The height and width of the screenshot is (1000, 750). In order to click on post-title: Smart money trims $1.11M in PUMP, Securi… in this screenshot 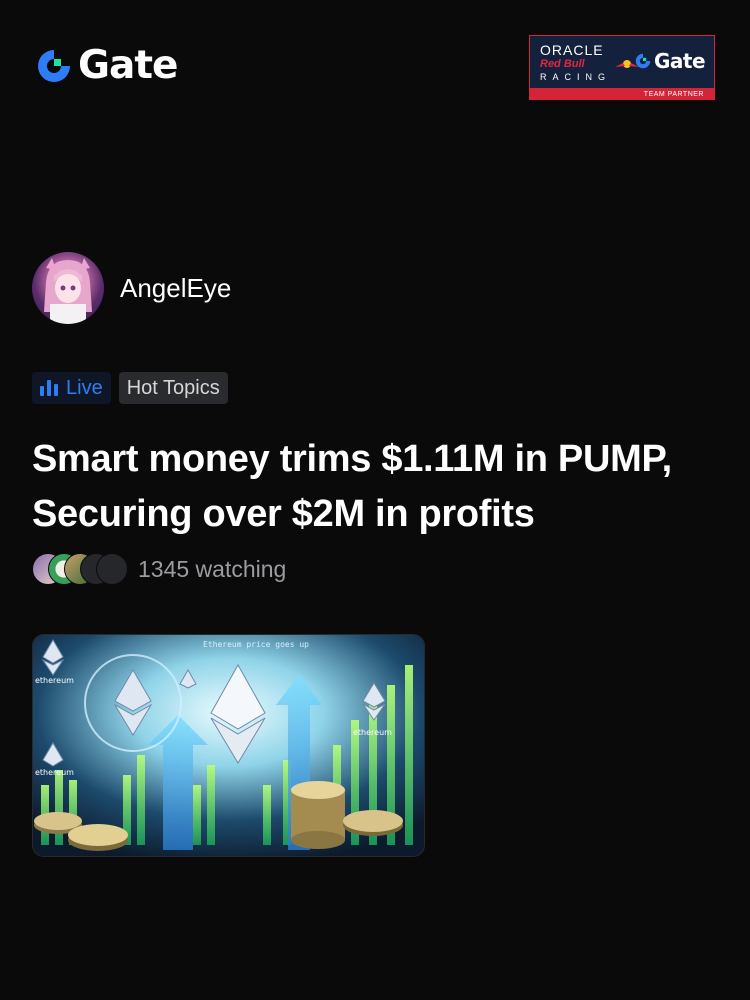, I will do `click(352, 486)`.